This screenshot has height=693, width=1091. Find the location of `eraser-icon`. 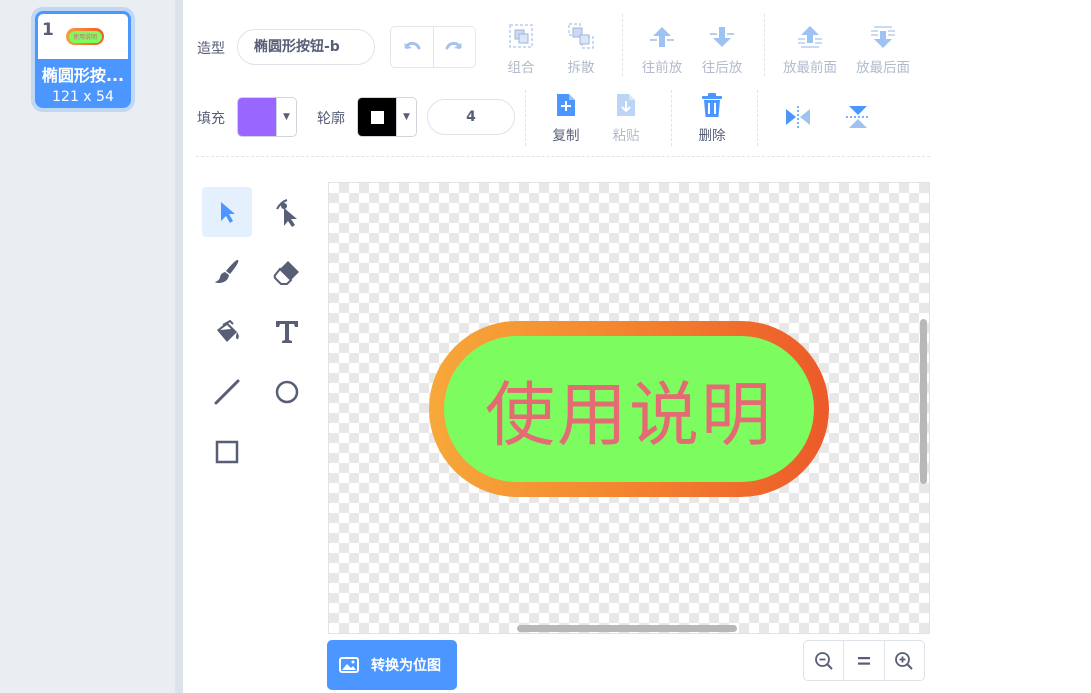

eraser-icon is located at coordinates (286, 273).